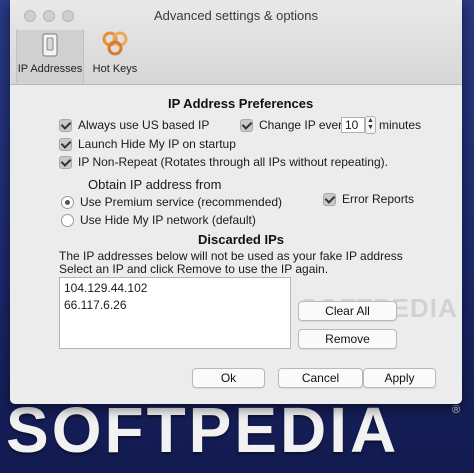  What do you see at coordinates (320, 378) in the screenshot?
I see `cancel-button: Cancel` at bounding box center [320, 378].